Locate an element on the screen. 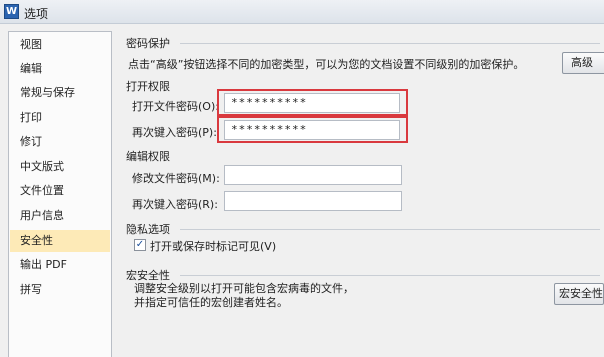 This screenshot has height=357, width=604. open-confirm-label: 再次键入密码(P): is located at coordinates (174, 132).